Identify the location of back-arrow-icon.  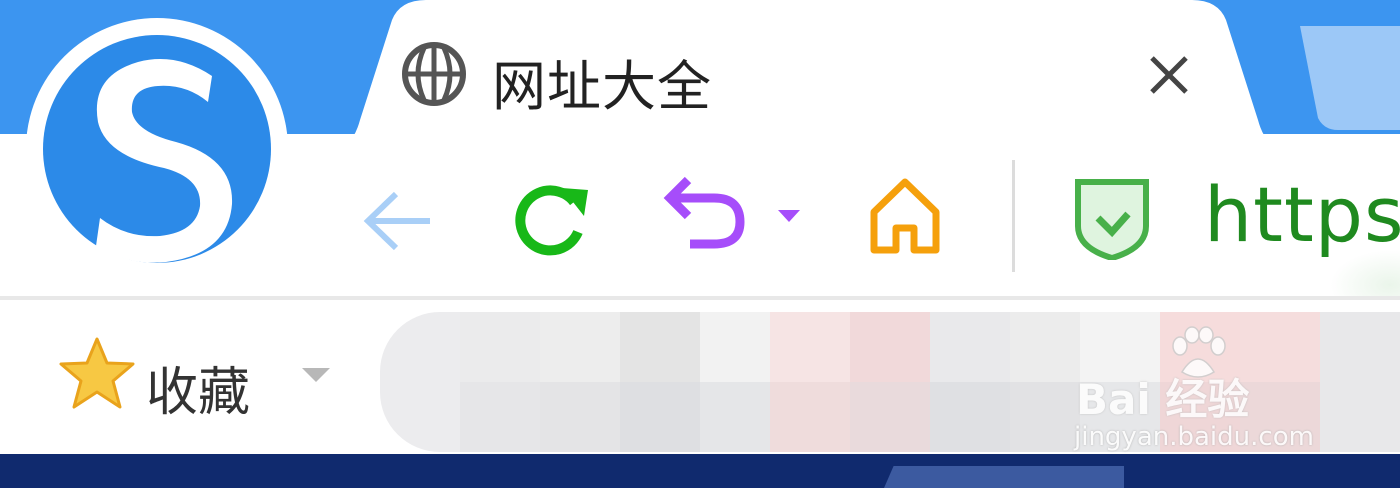
(399, 221).